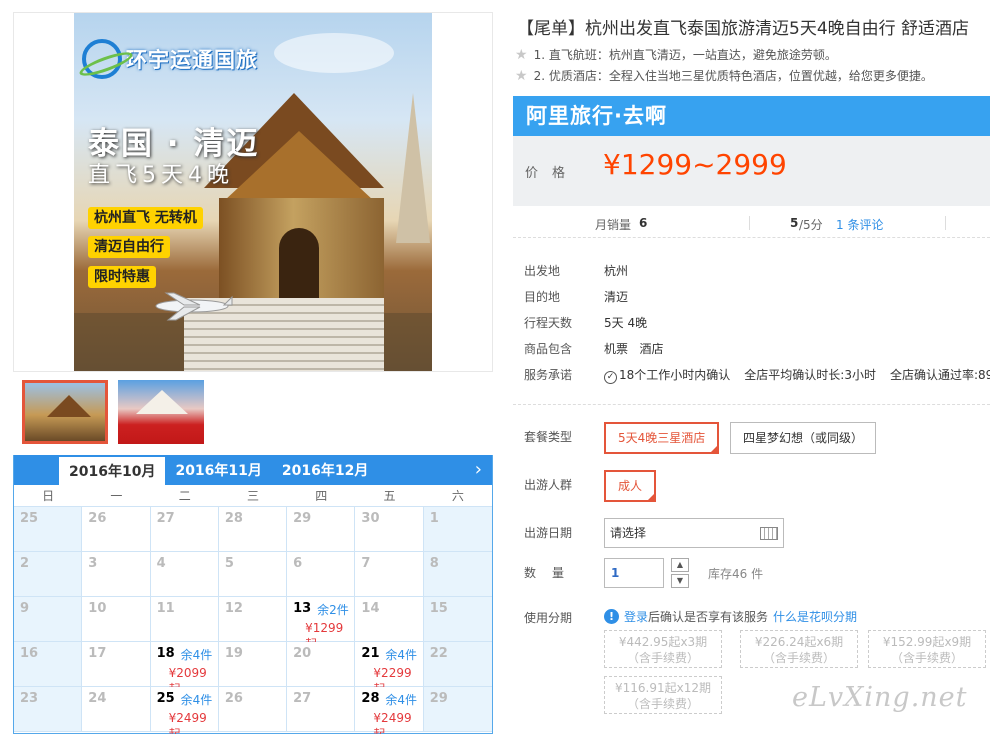  I want to click on quantity-input: 1, so click(634, 573).